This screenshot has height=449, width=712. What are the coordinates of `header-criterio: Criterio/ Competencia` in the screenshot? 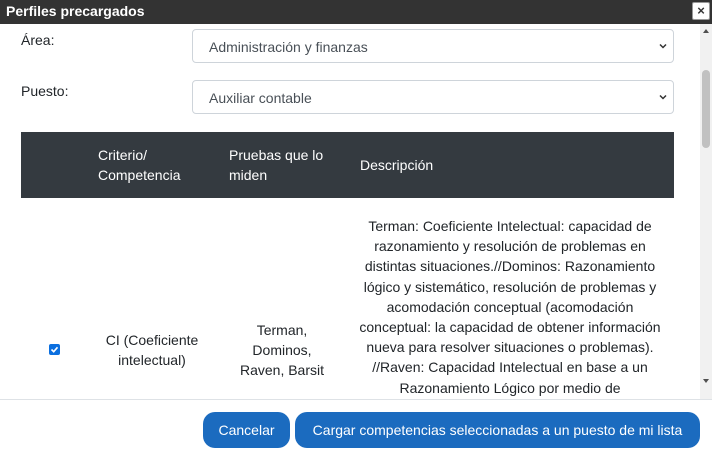 It's located at (139, 165).